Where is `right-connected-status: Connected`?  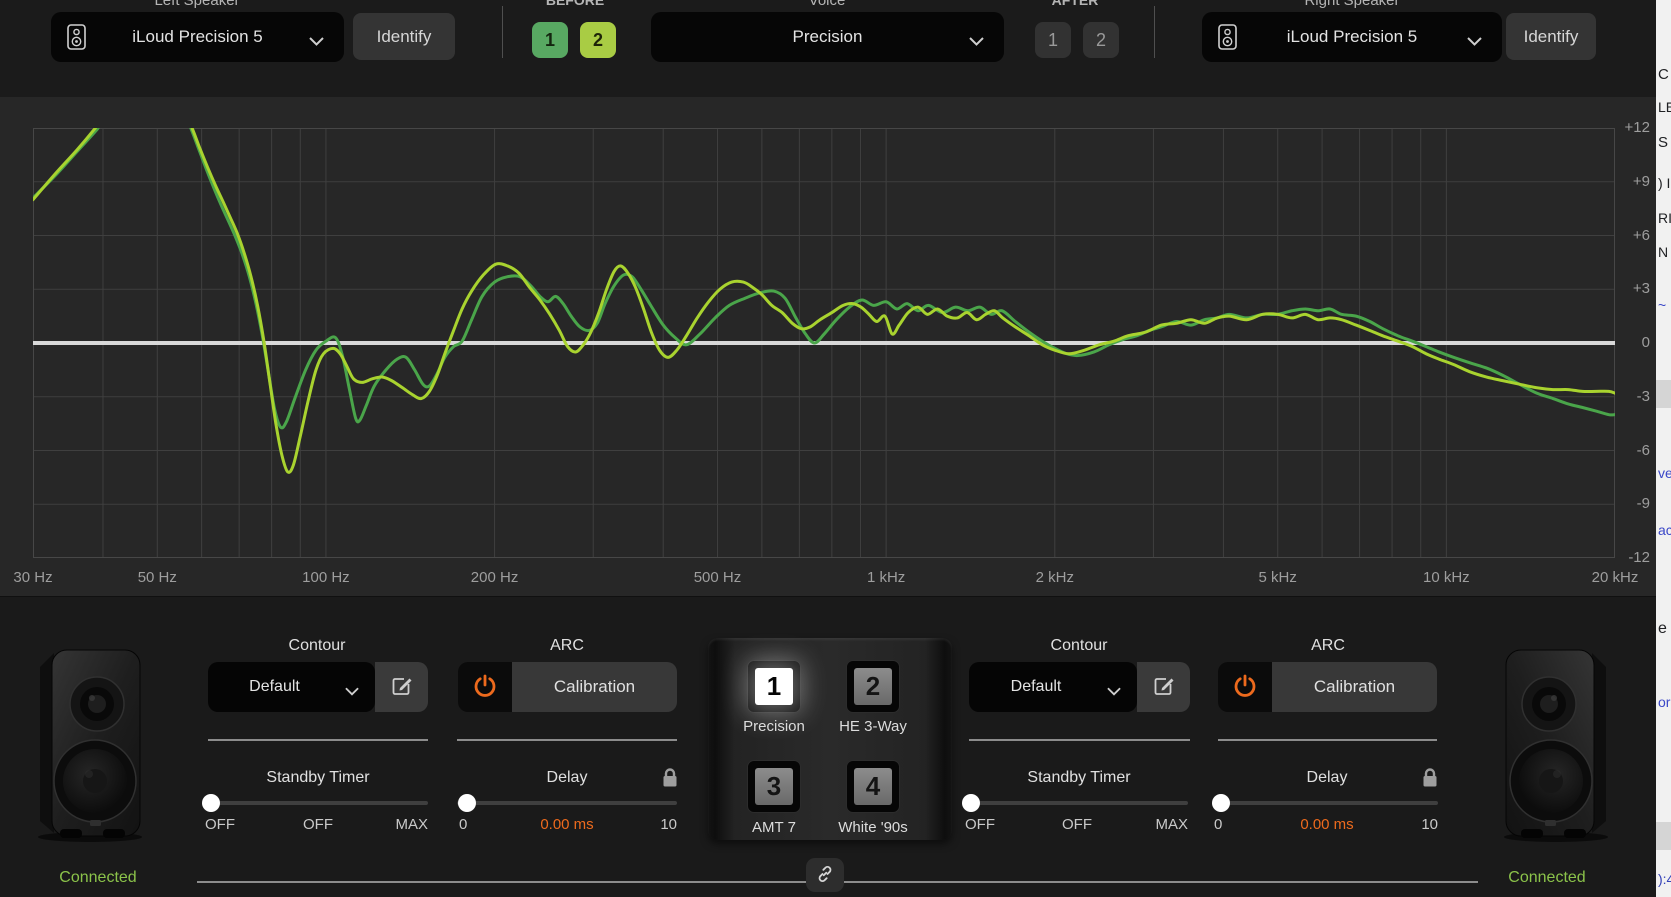
right-connected-status: Connected is located at coordinates (1547, 877).